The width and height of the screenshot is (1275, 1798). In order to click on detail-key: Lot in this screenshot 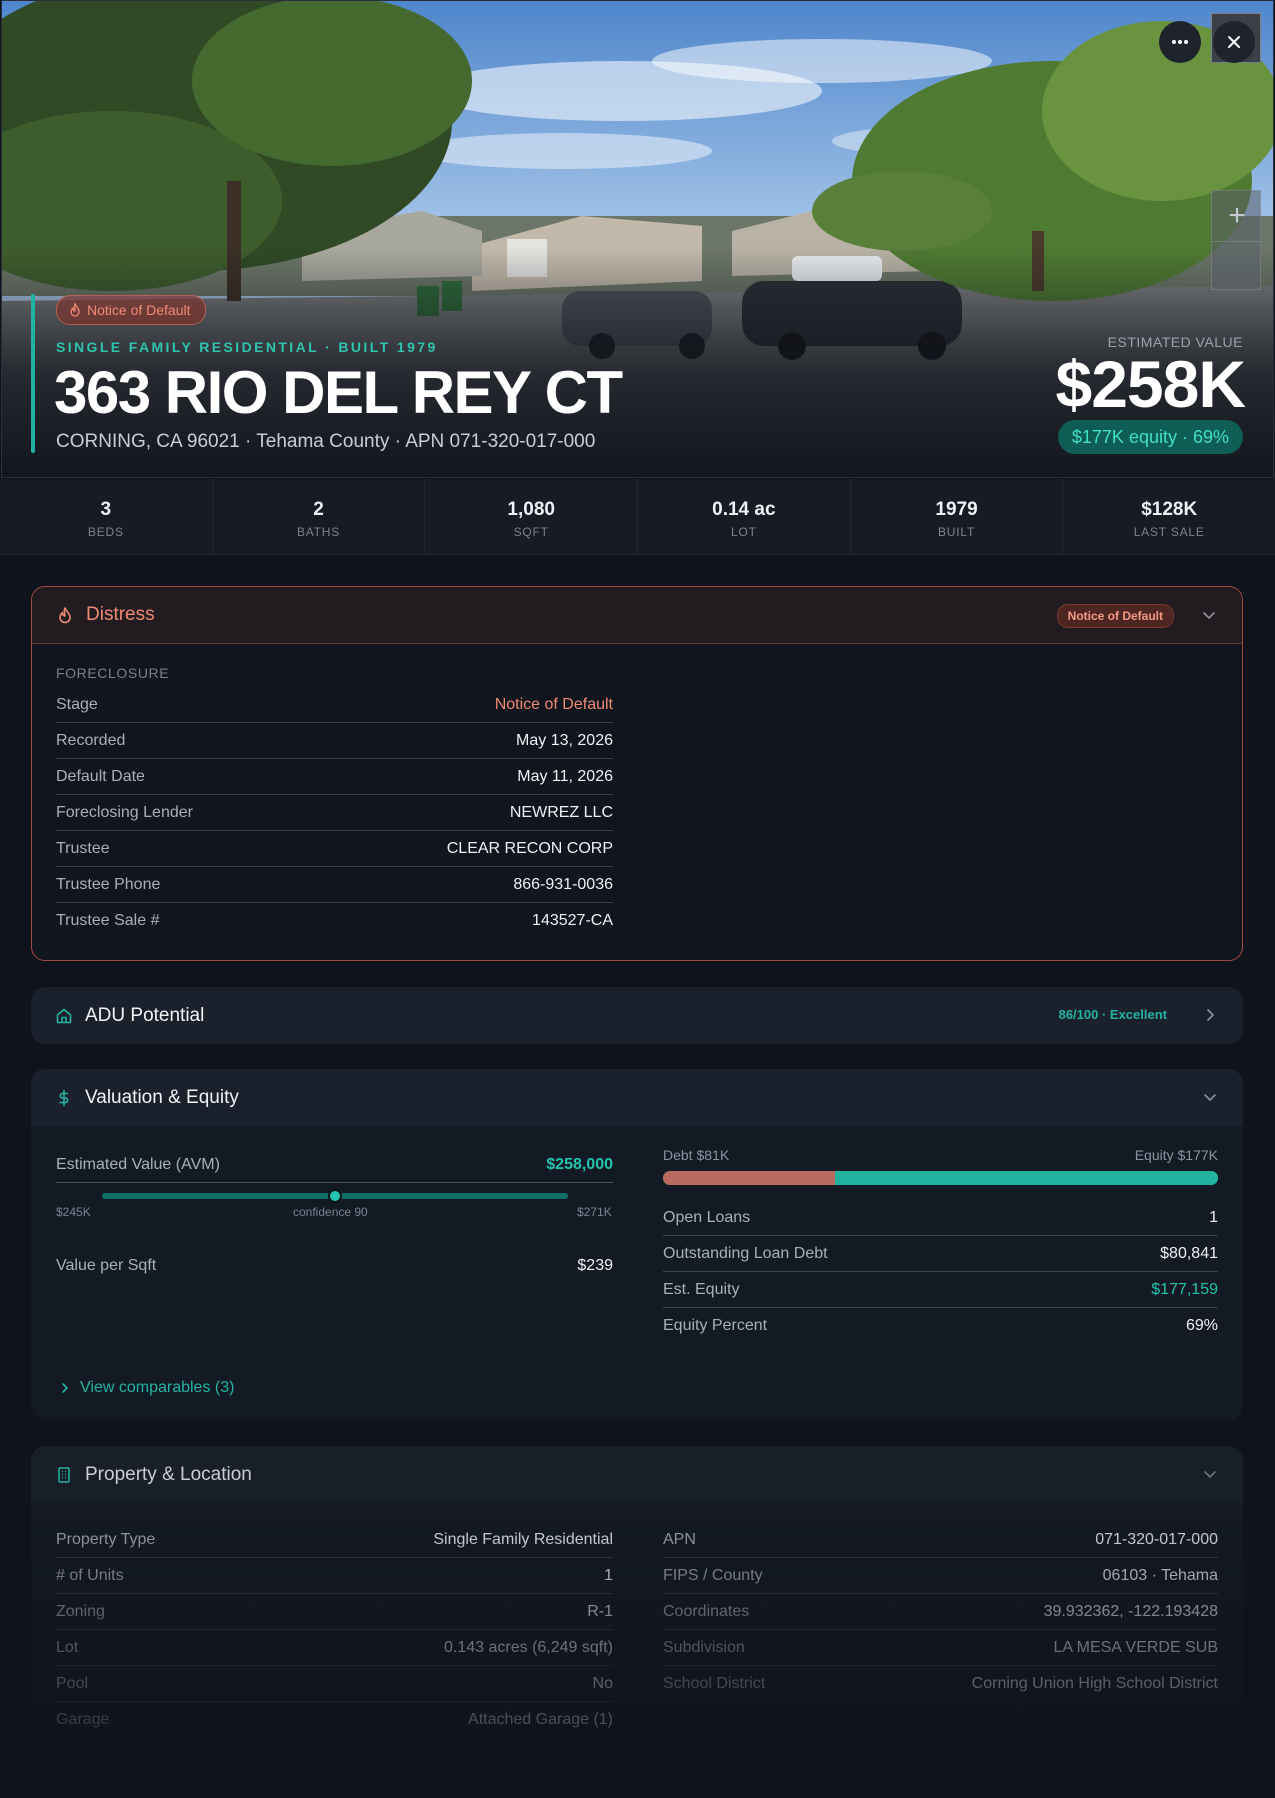, I will do `click(67, 1647)`.